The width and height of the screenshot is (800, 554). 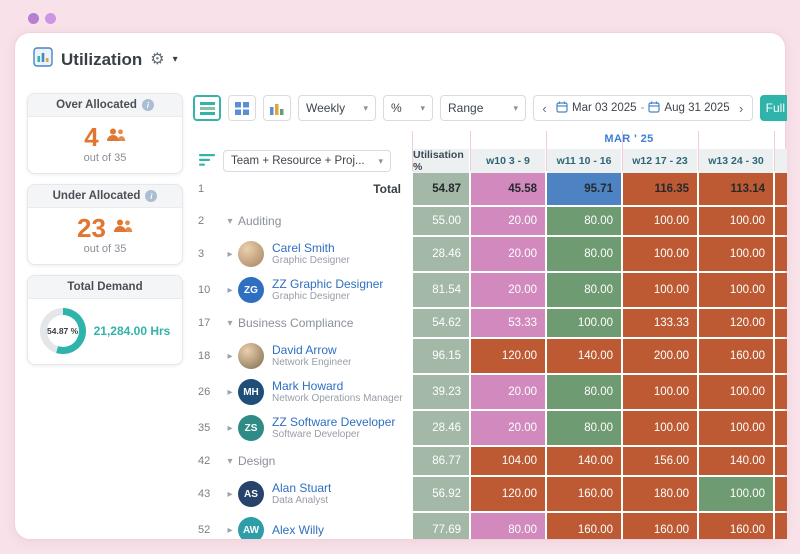 What do you see at coordinates (441, 189) in the screenshot?
I see `utilisation-cell: 54.87` at bounding box center [441, 189].